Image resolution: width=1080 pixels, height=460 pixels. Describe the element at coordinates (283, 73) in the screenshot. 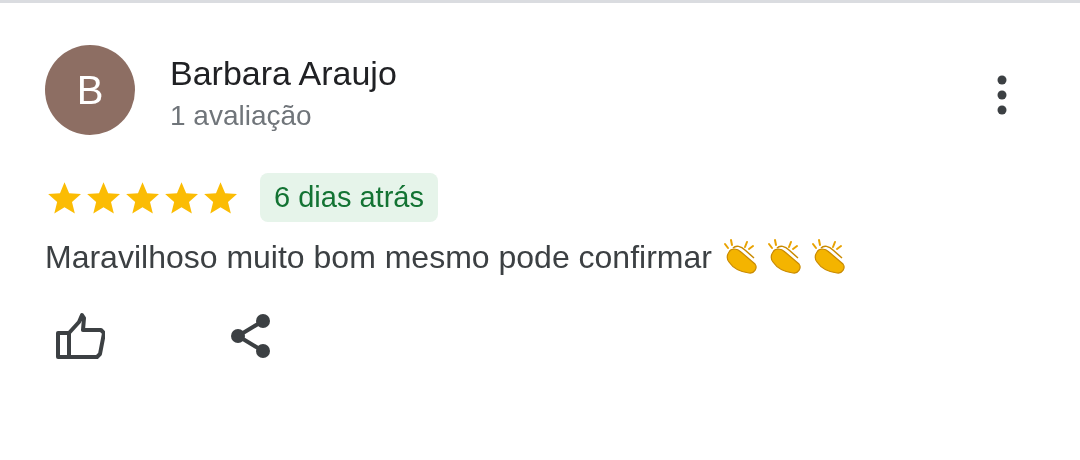

I see `author-name: Barbara Araujo` at that location.